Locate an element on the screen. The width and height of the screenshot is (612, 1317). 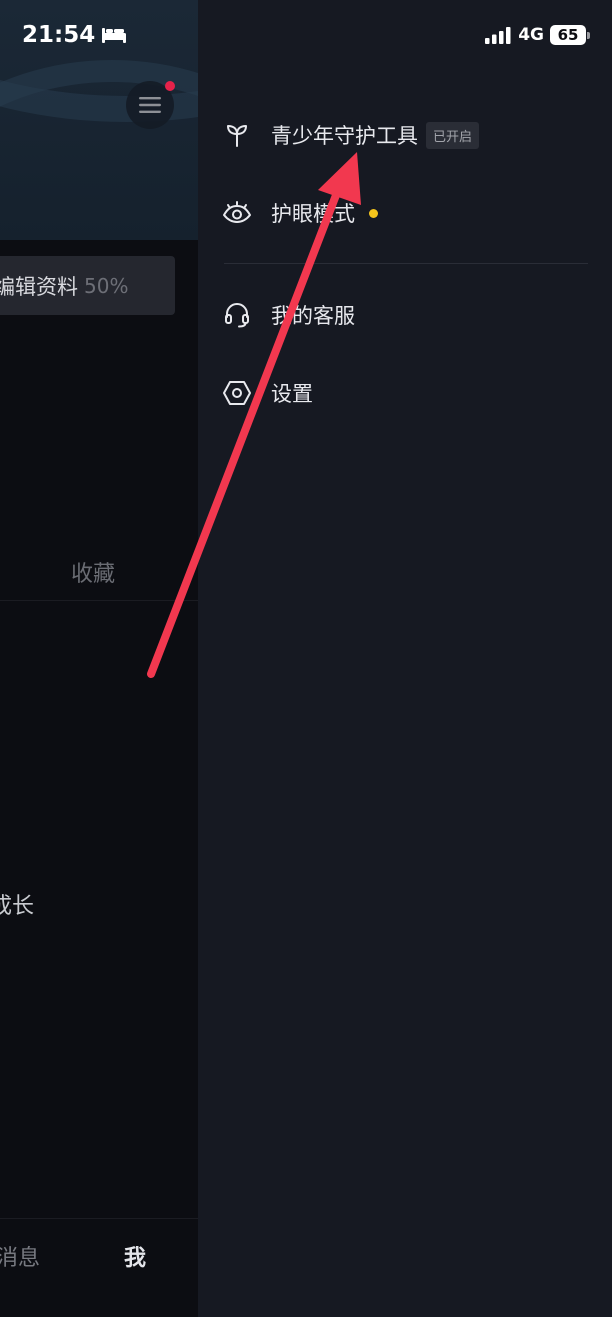
network-type: 4G is located at coordinates (531, 35).